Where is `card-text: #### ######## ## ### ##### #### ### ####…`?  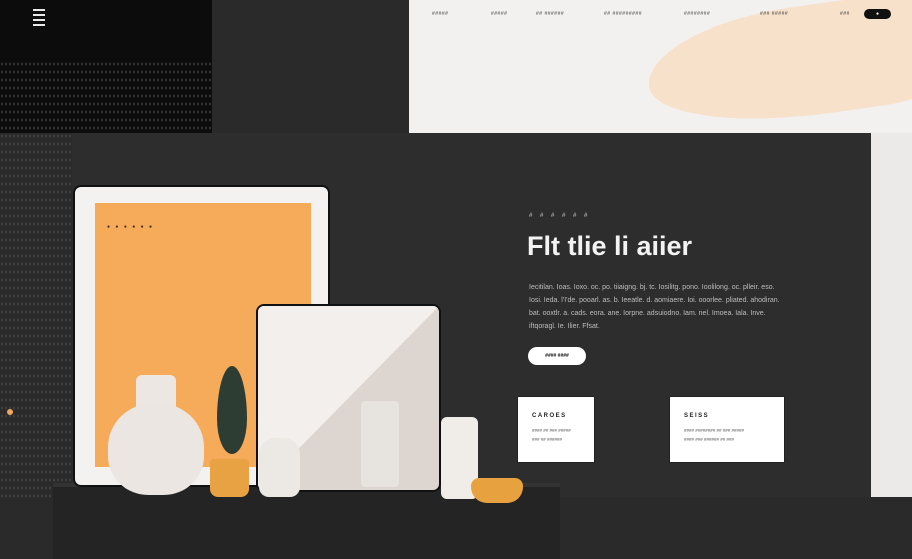 card-text: #### ######## ## ### ##### #### ### ####… is located at coordinates (714, 435).